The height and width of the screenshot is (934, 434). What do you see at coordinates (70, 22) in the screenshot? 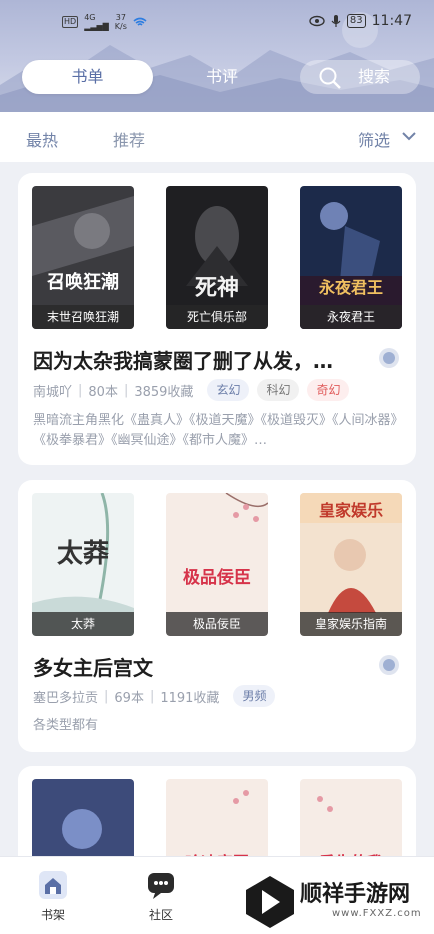
I see `hd-badge: HD` at bounding box center [70, 22].